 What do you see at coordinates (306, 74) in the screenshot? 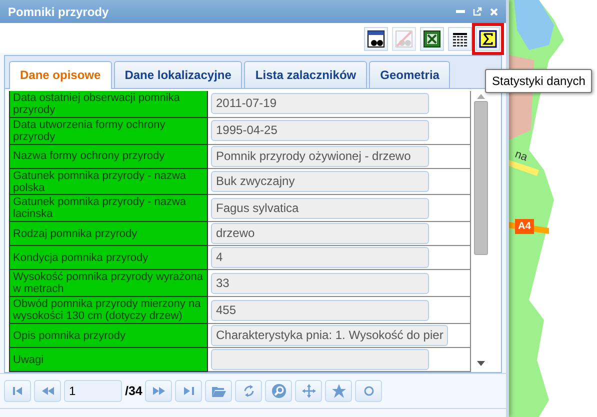
I see `tab: Lista zalaczników` at bounding box center [306, 74].